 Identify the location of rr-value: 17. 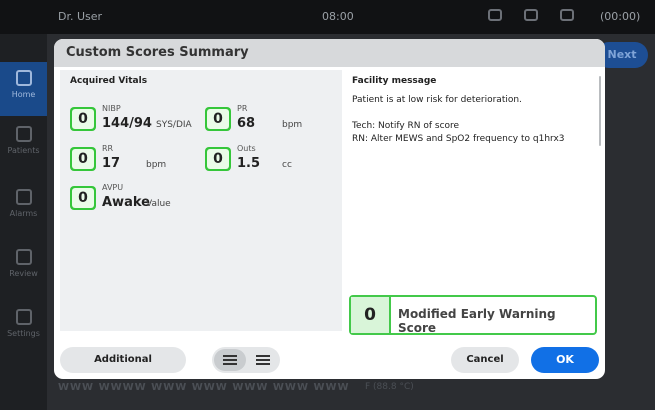
(111, 163).